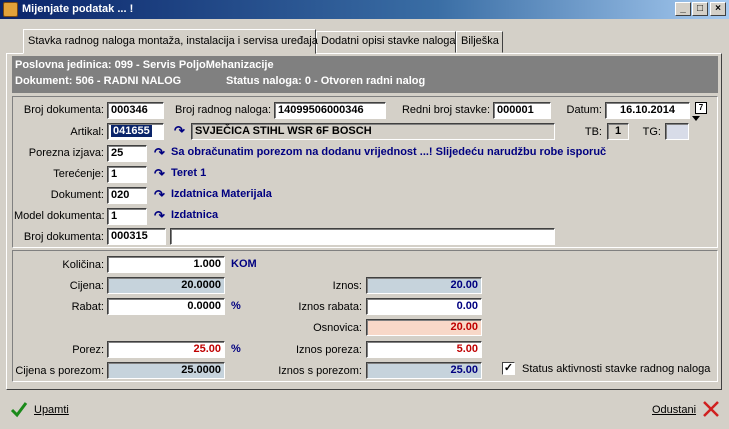 The height and width of the screenshot is (429, 729). What do you see at coordinates (160, 153) in the screenshot?
I see `porezna-lookup-icon: ↷` at bounding box center [160, 153].